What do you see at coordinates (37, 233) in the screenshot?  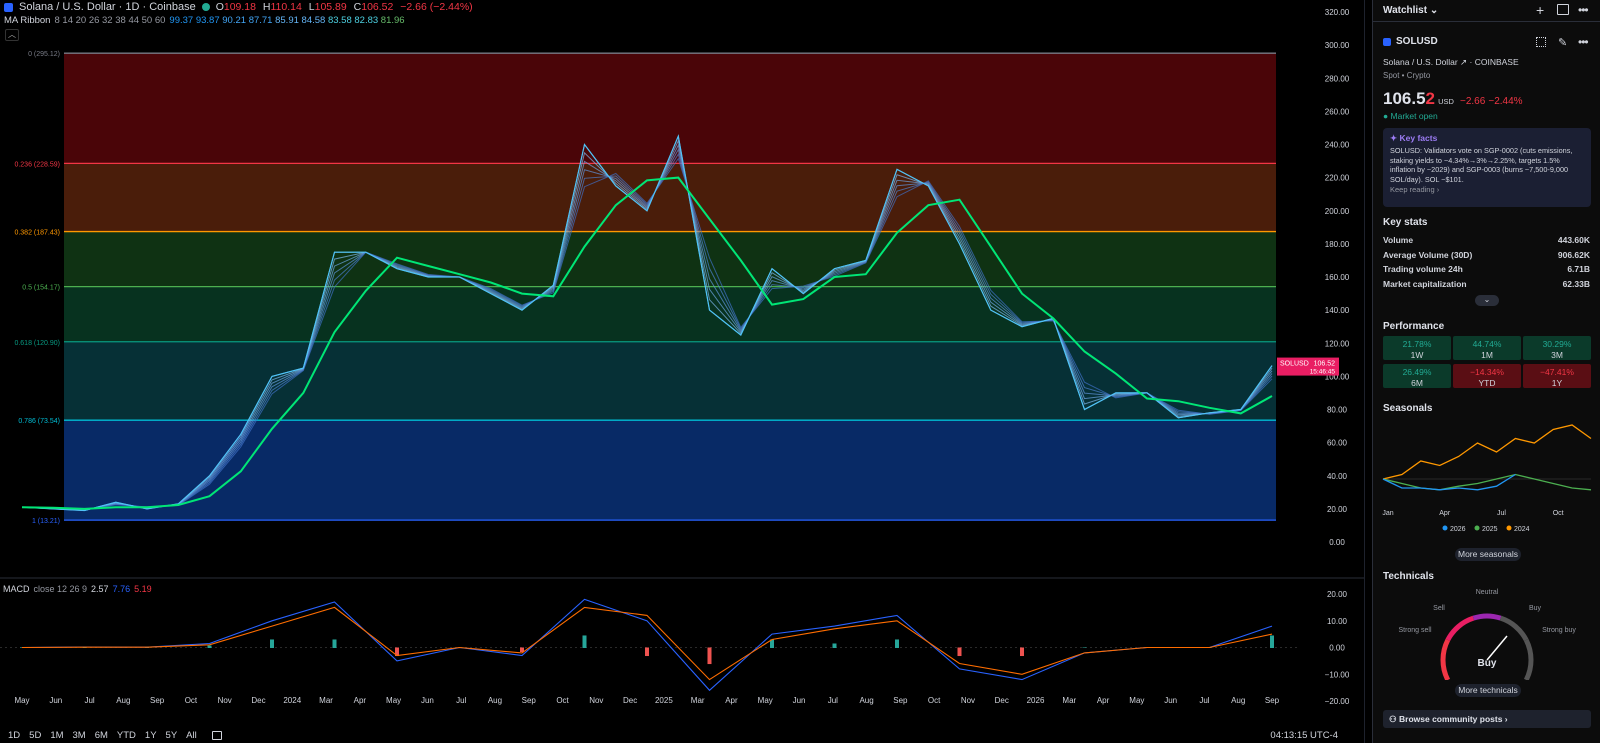 I see `fib-level-label: 0.382 (187.43)` at bounding box center [37, 233].